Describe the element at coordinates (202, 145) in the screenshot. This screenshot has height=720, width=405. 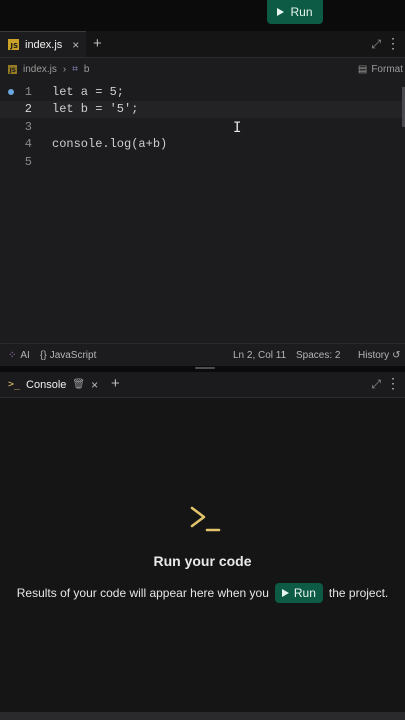
I see `code-line: 4 console.log(a+b)` at that location.